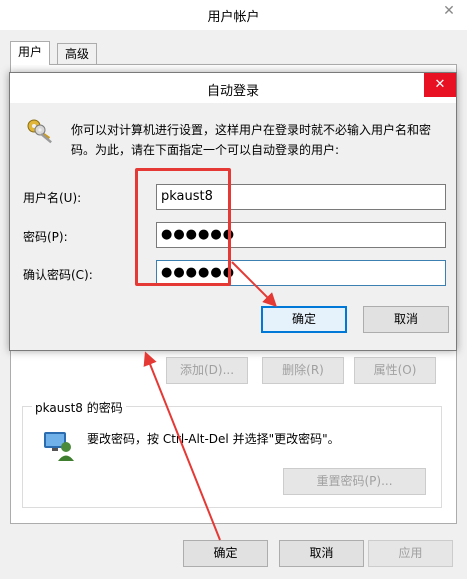 The height and width of the screenshot is (579, 467). What do you see at coordinates (30, 53) in the screenshot?
I see `tab-users: 用户` at bounding box center [30, 53].